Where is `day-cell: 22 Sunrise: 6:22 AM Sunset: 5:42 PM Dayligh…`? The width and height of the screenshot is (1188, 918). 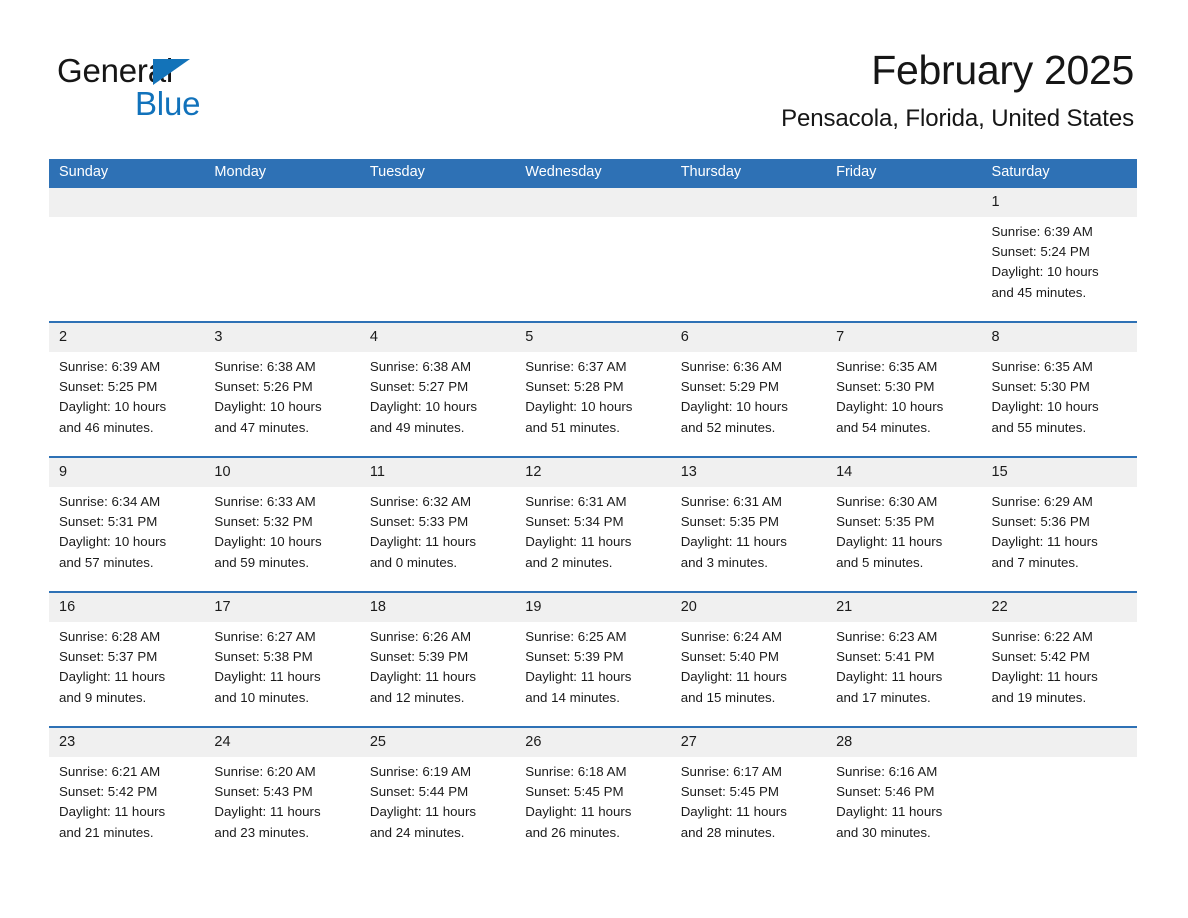 day-cell: 22 Sunrise: 6:22 AM Sunset: 5:42 PM Dayligh… is located at coordinates (1059, 659).